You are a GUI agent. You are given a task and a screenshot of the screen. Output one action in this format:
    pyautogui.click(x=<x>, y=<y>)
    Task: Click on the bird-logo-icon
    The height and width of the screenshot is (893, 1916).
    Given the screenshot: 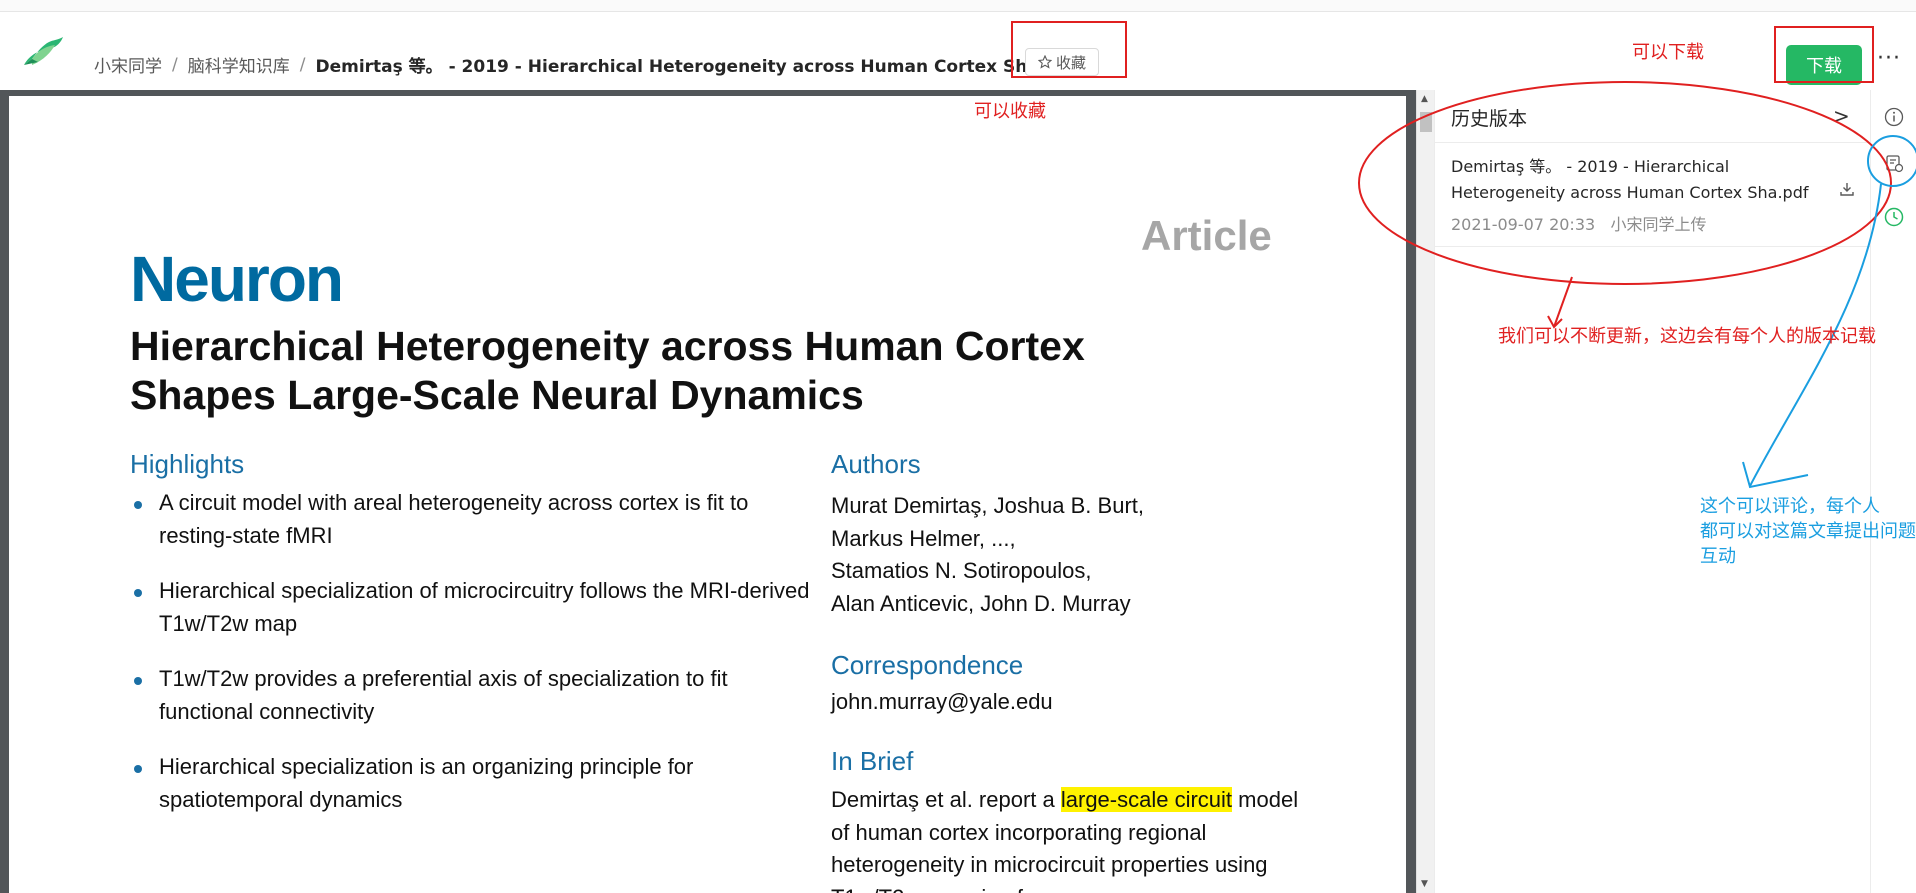 What is the action you would take?
    pyautogui.click(x=42, y=52)
    